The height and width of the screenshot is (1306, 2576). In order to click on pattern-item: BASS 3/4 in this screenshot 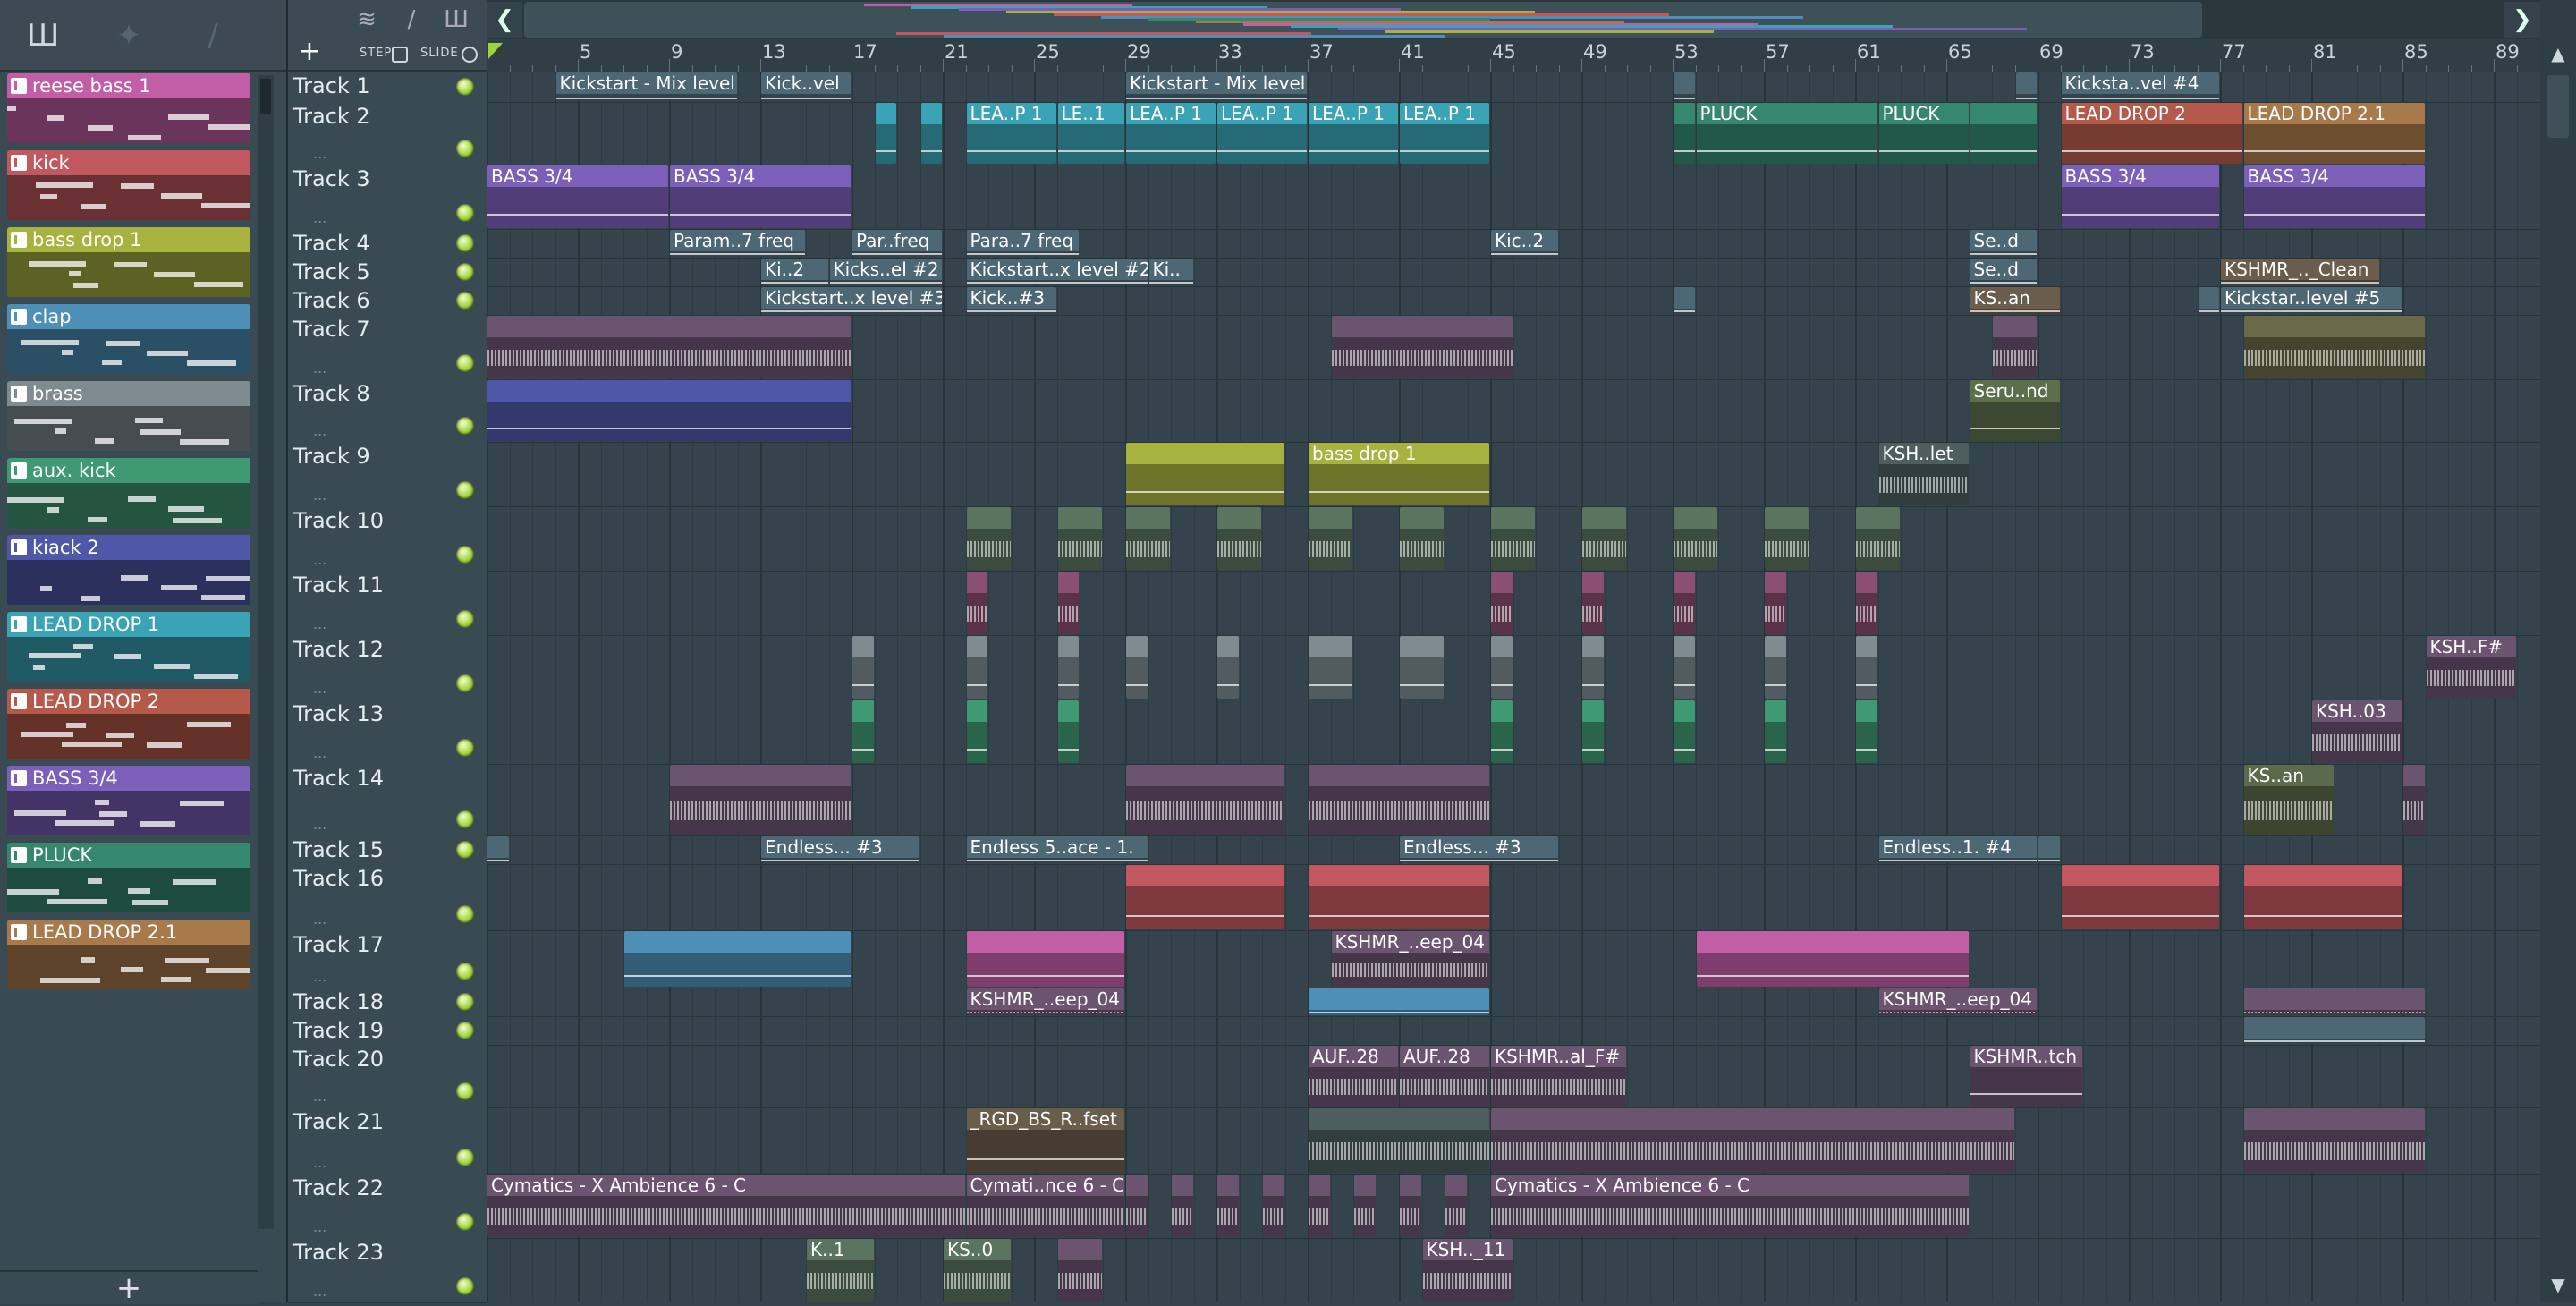, I will do `click(128, 801)`.